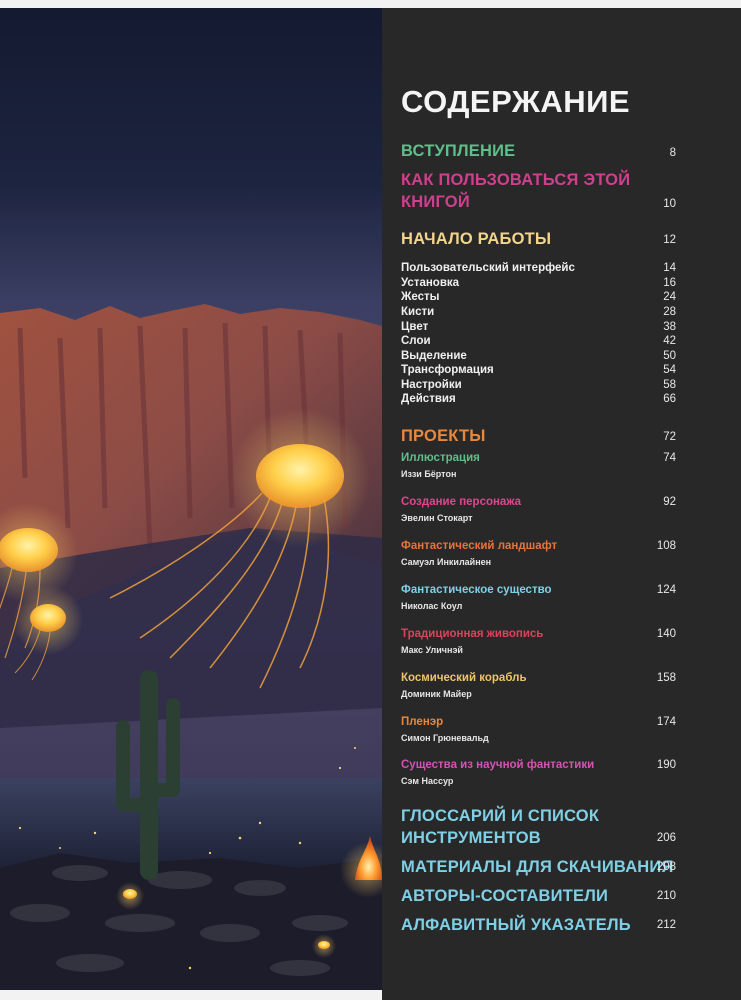 Image resolution: width=741 pixels, height=1000 pixels. Describe the element at coordinates (669, 370) in the screenshot. I see `toc-subitem-page: 54` at that location.